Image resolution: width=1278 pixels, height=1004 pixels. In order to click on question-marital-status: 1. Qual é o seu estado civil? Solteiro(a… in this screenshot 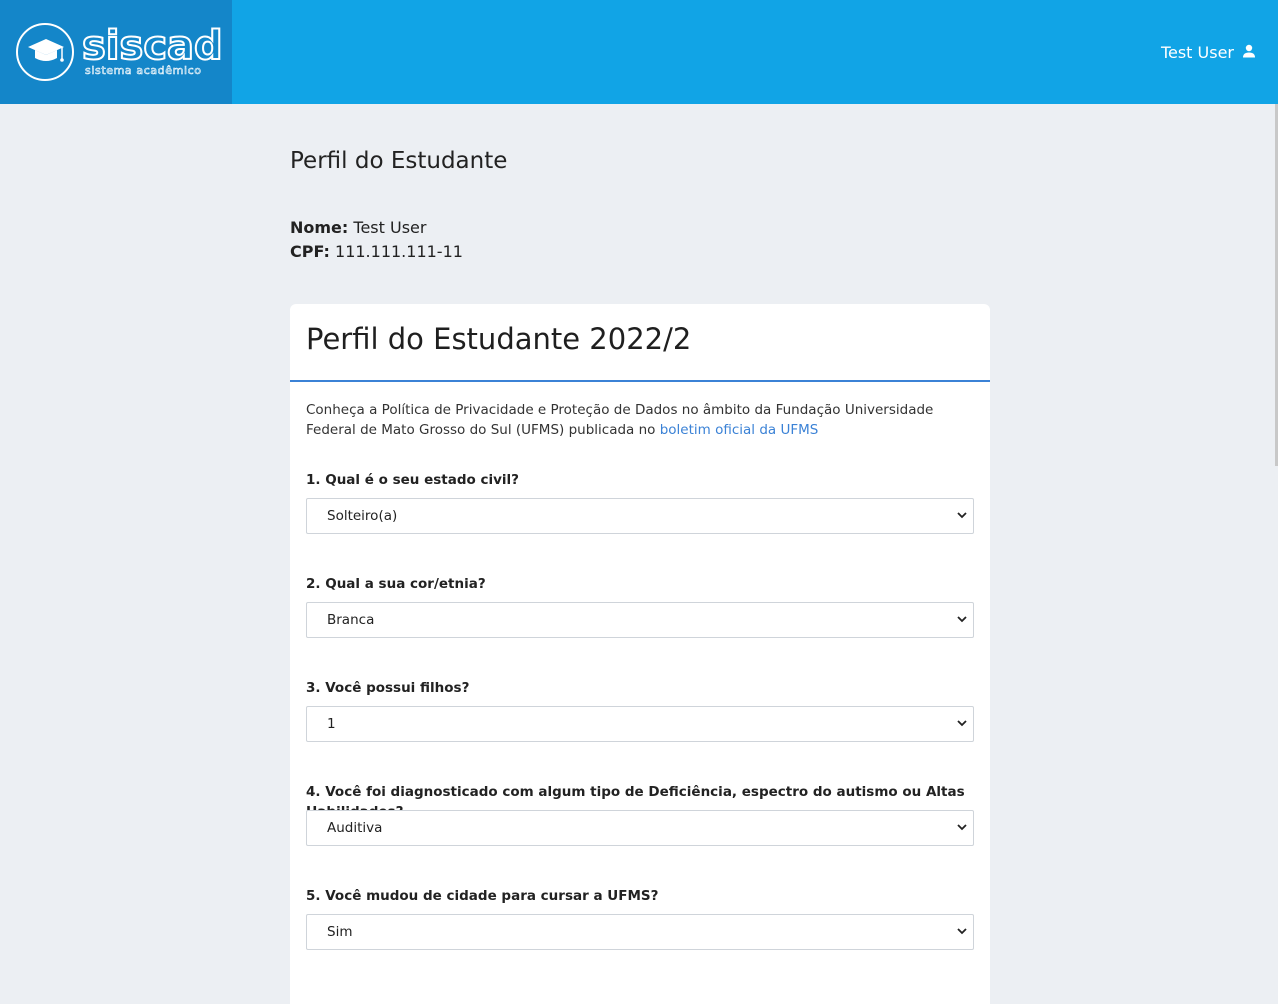, I will do `click(640, 502)`.